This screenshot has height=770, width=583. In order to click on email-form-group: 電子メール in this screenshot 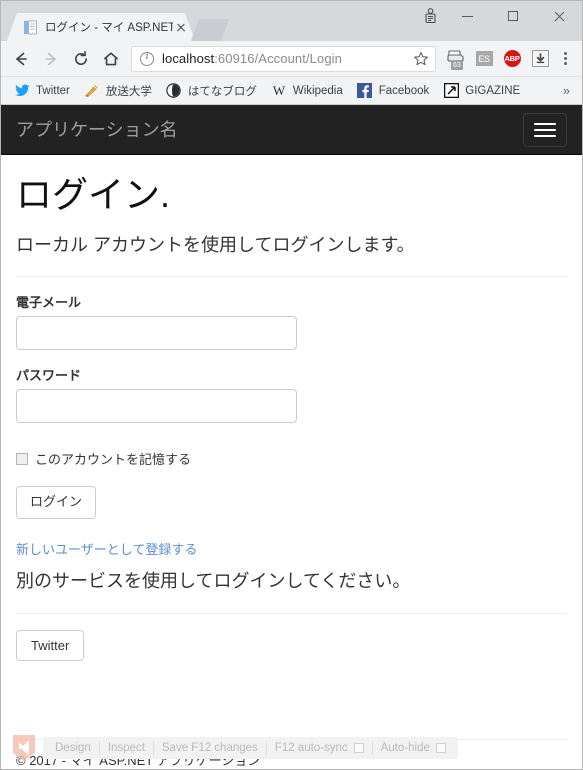, I will do `click(291, 321)`.